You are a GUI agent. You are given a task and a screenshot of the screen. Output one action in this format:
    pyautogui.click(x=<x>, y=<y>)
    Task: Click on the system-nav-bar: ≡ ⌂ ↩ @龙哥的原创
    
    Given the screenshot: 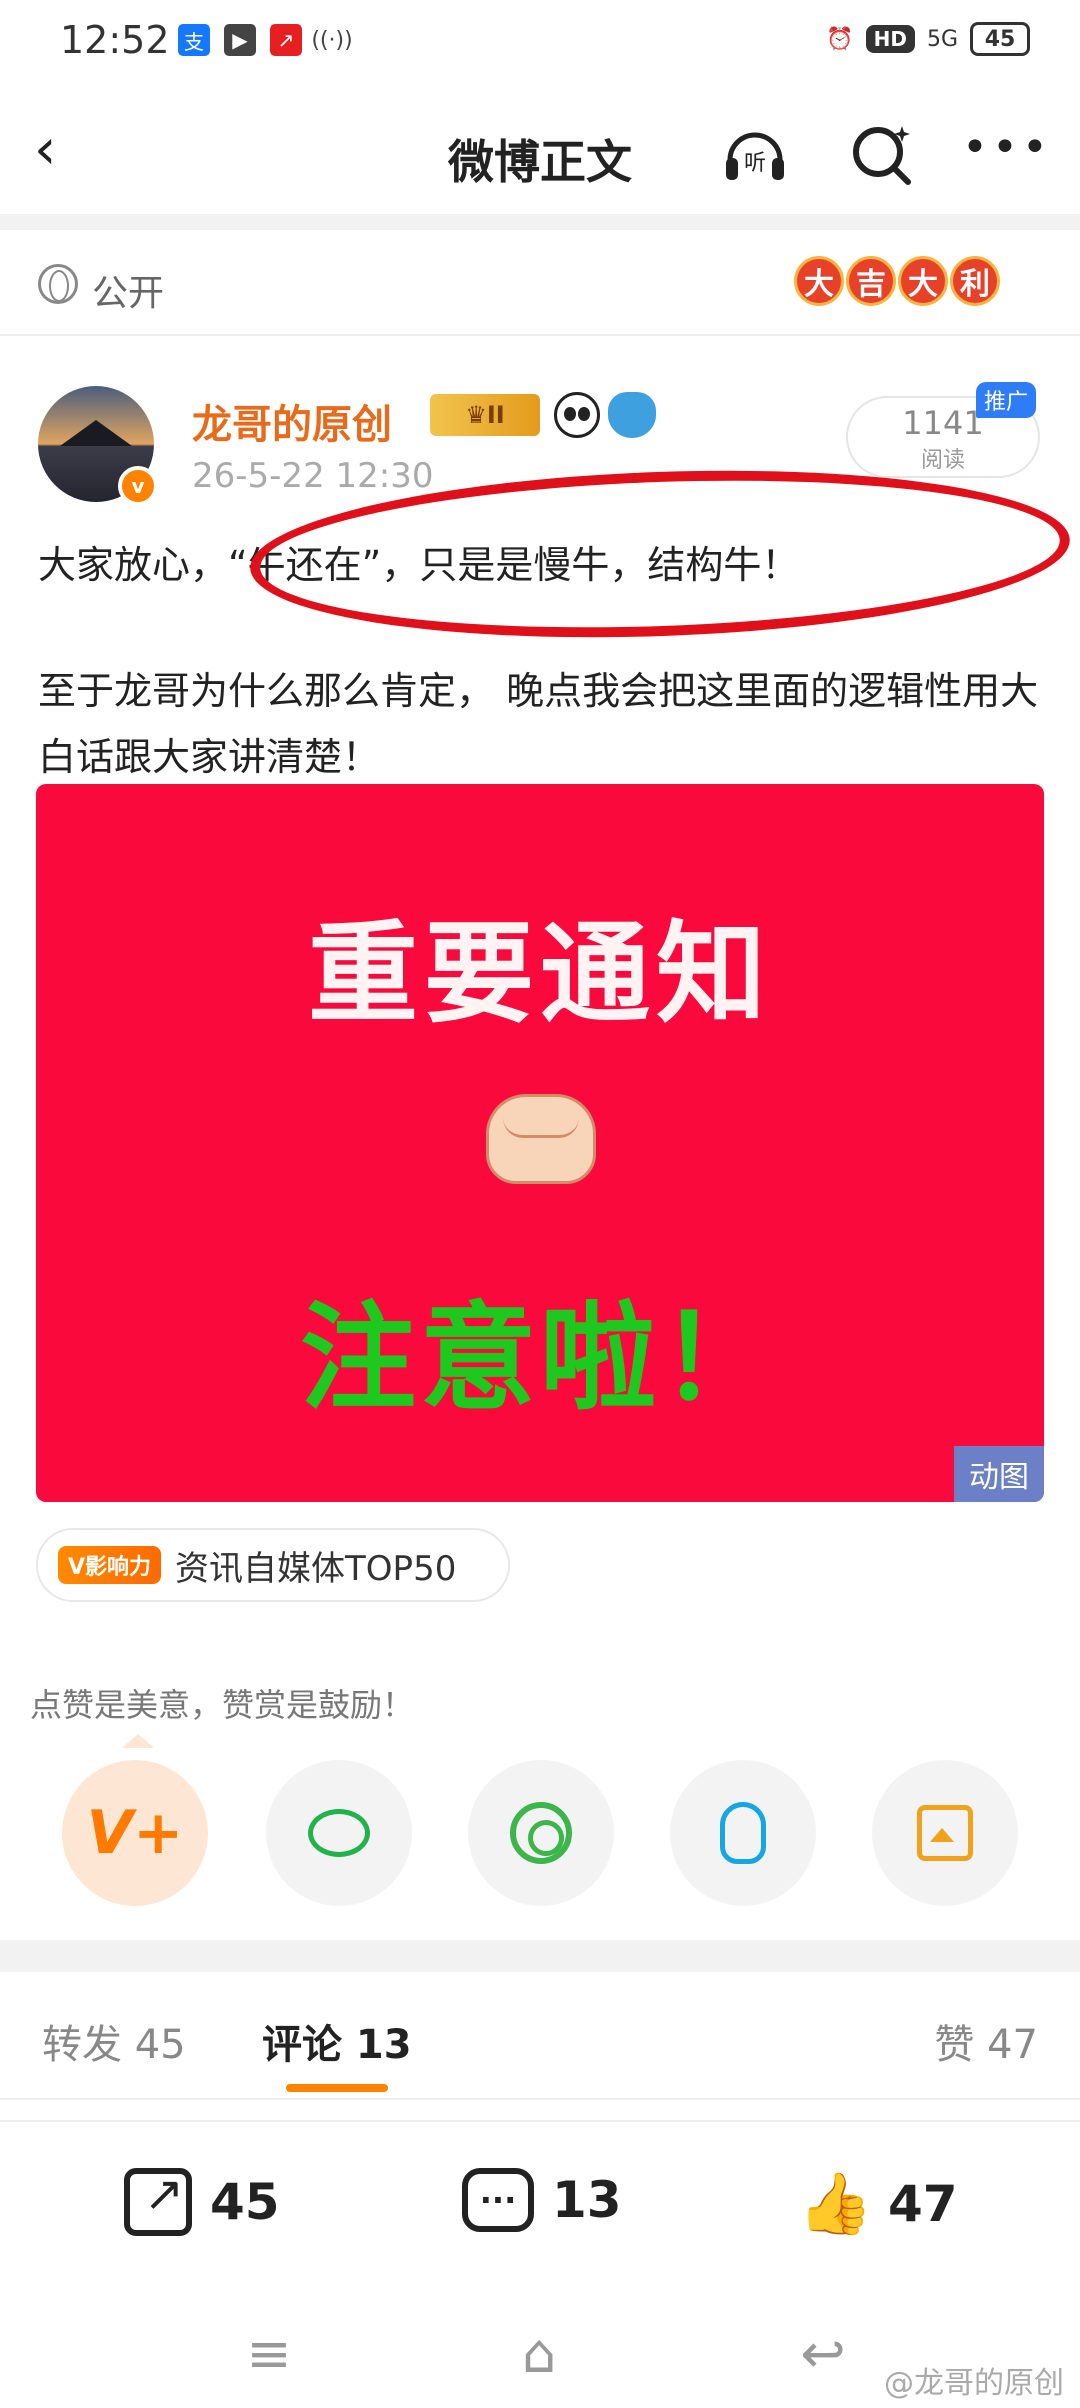 What is the action you would take?
    pyautogui.click(x=540, y=2356)
    